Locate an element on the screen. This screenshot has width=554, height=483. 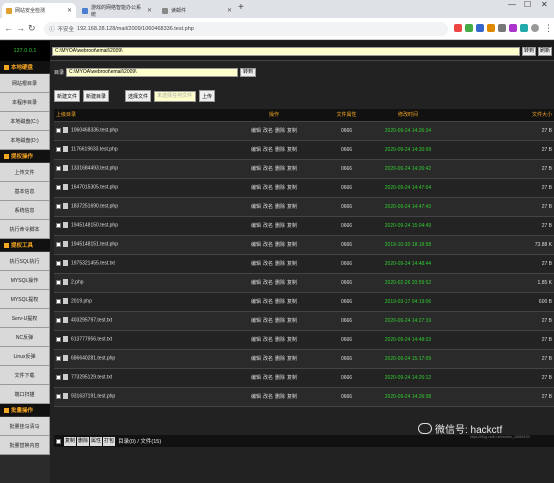
batch-delete-button: 删除 is located at coordinates (83, 441).